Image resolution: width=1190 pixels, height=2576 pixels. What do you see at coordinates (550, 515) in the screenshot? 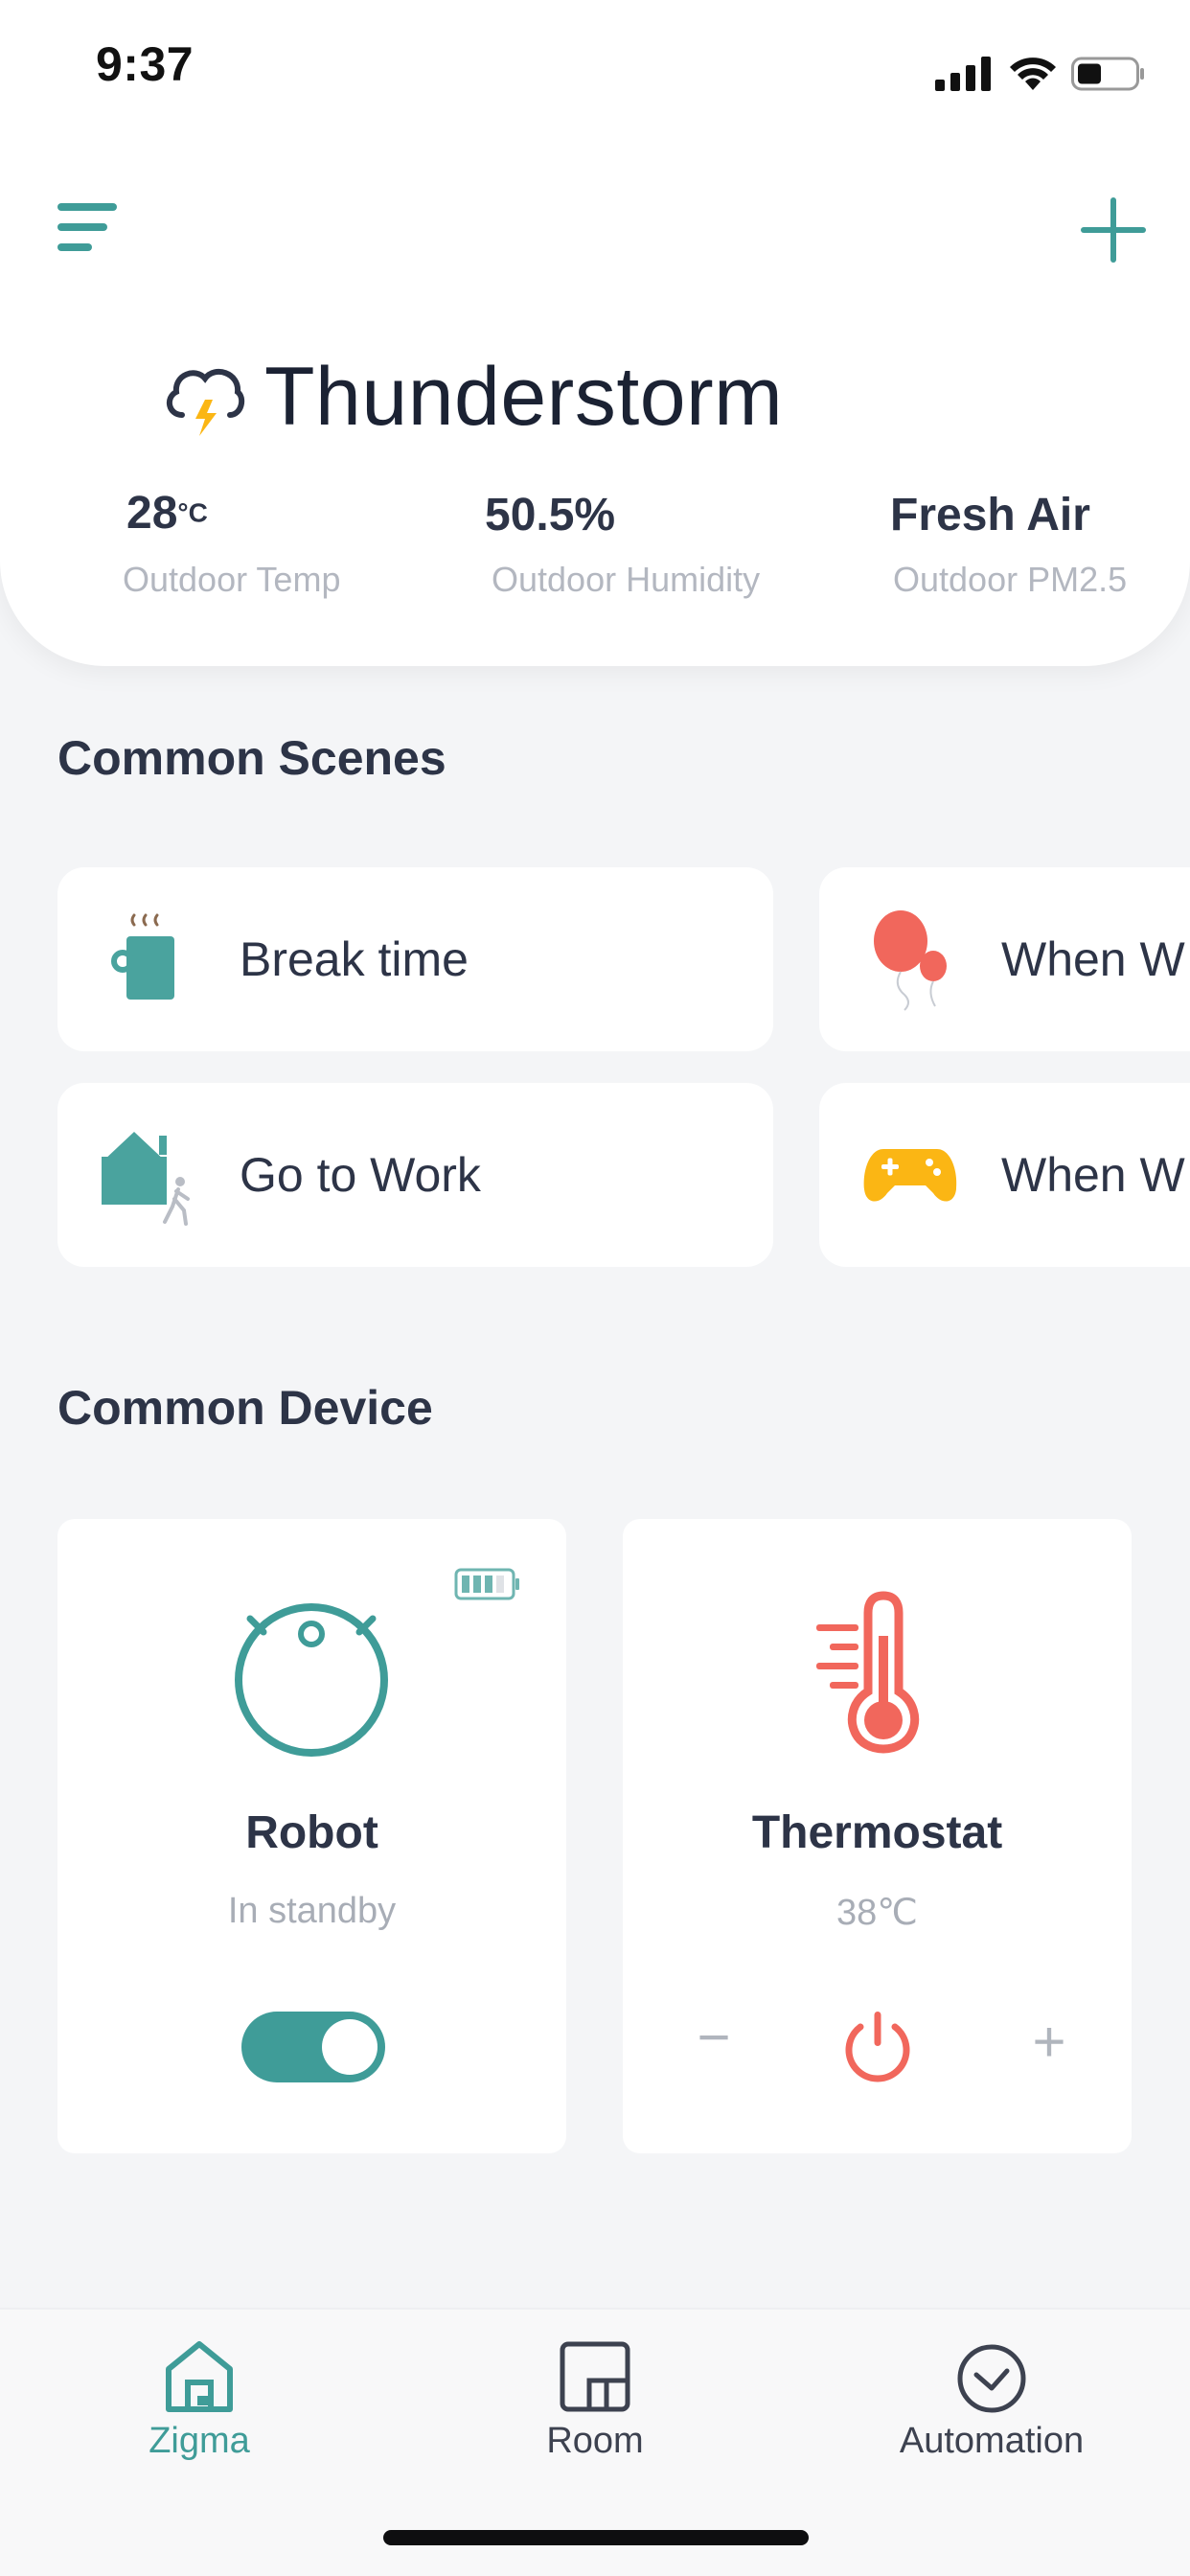
I see `outdoor-humidity-value: 50.5%` at bounding box center [550, 515].